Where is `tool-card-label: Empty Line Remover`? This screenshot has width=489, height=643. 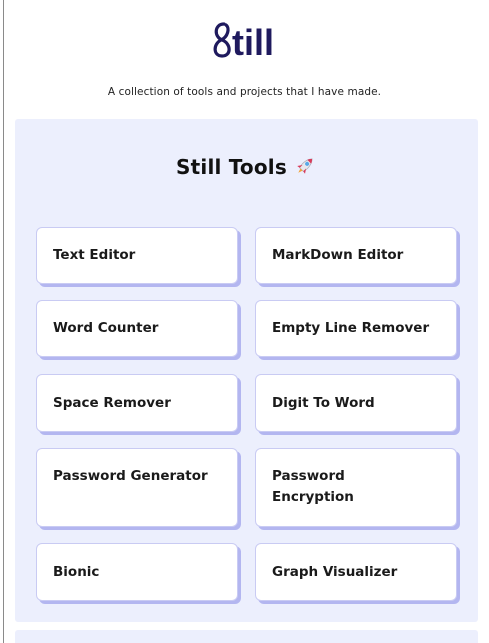 tool-card-label: Empty Line Remover is located at coordinates (351, 328).